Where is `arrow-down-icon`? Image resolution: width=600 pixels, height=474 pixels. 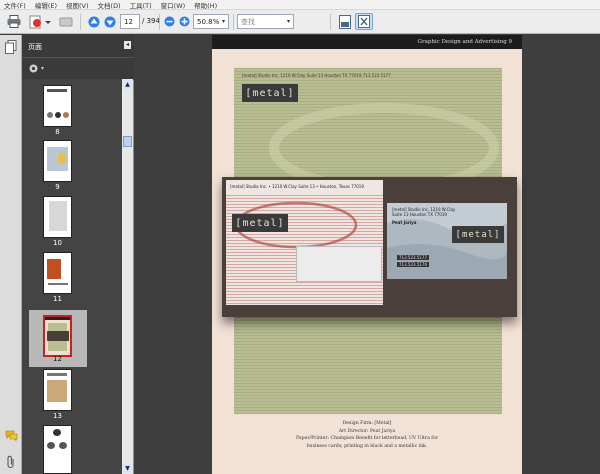
arrow-down-icon is located at coordinates (110, 21).